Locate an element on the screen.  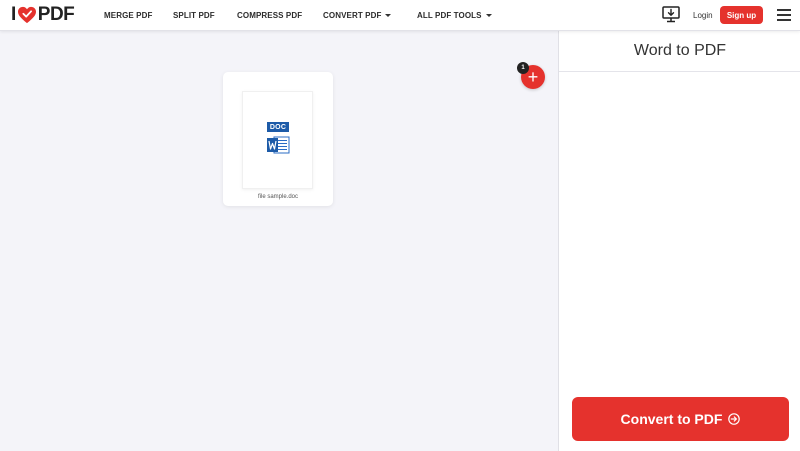
hamburger-menu-icon is located at coordinates (784, 15).